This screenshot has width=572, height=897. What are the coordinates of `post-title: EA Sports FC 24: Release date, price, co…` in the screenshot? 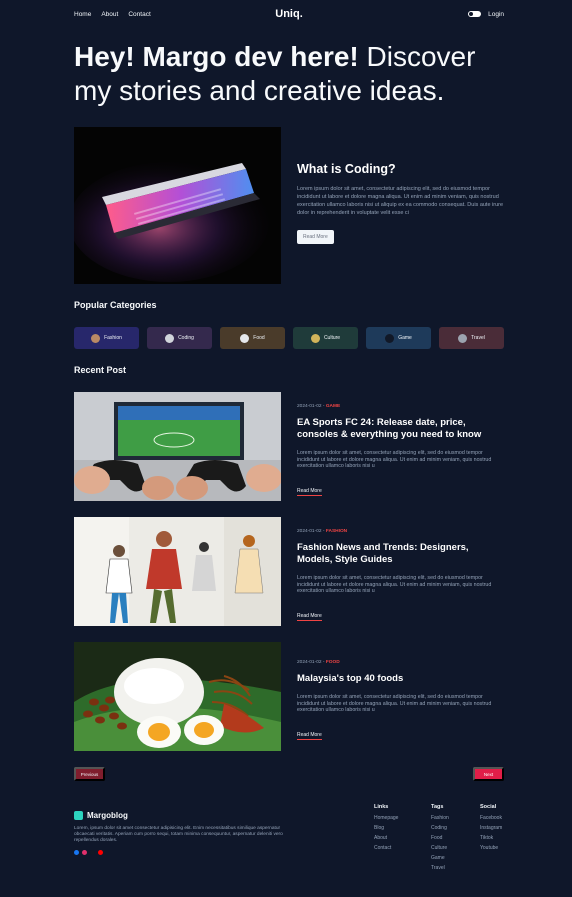 It's located at (400, 429).